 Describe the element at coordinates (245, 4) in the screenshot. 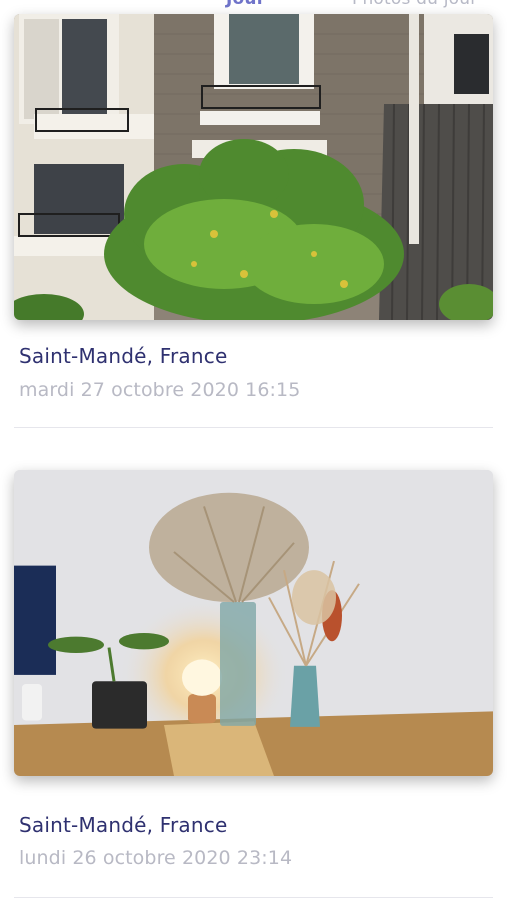

I see `tab-jour: Jour` at that location.